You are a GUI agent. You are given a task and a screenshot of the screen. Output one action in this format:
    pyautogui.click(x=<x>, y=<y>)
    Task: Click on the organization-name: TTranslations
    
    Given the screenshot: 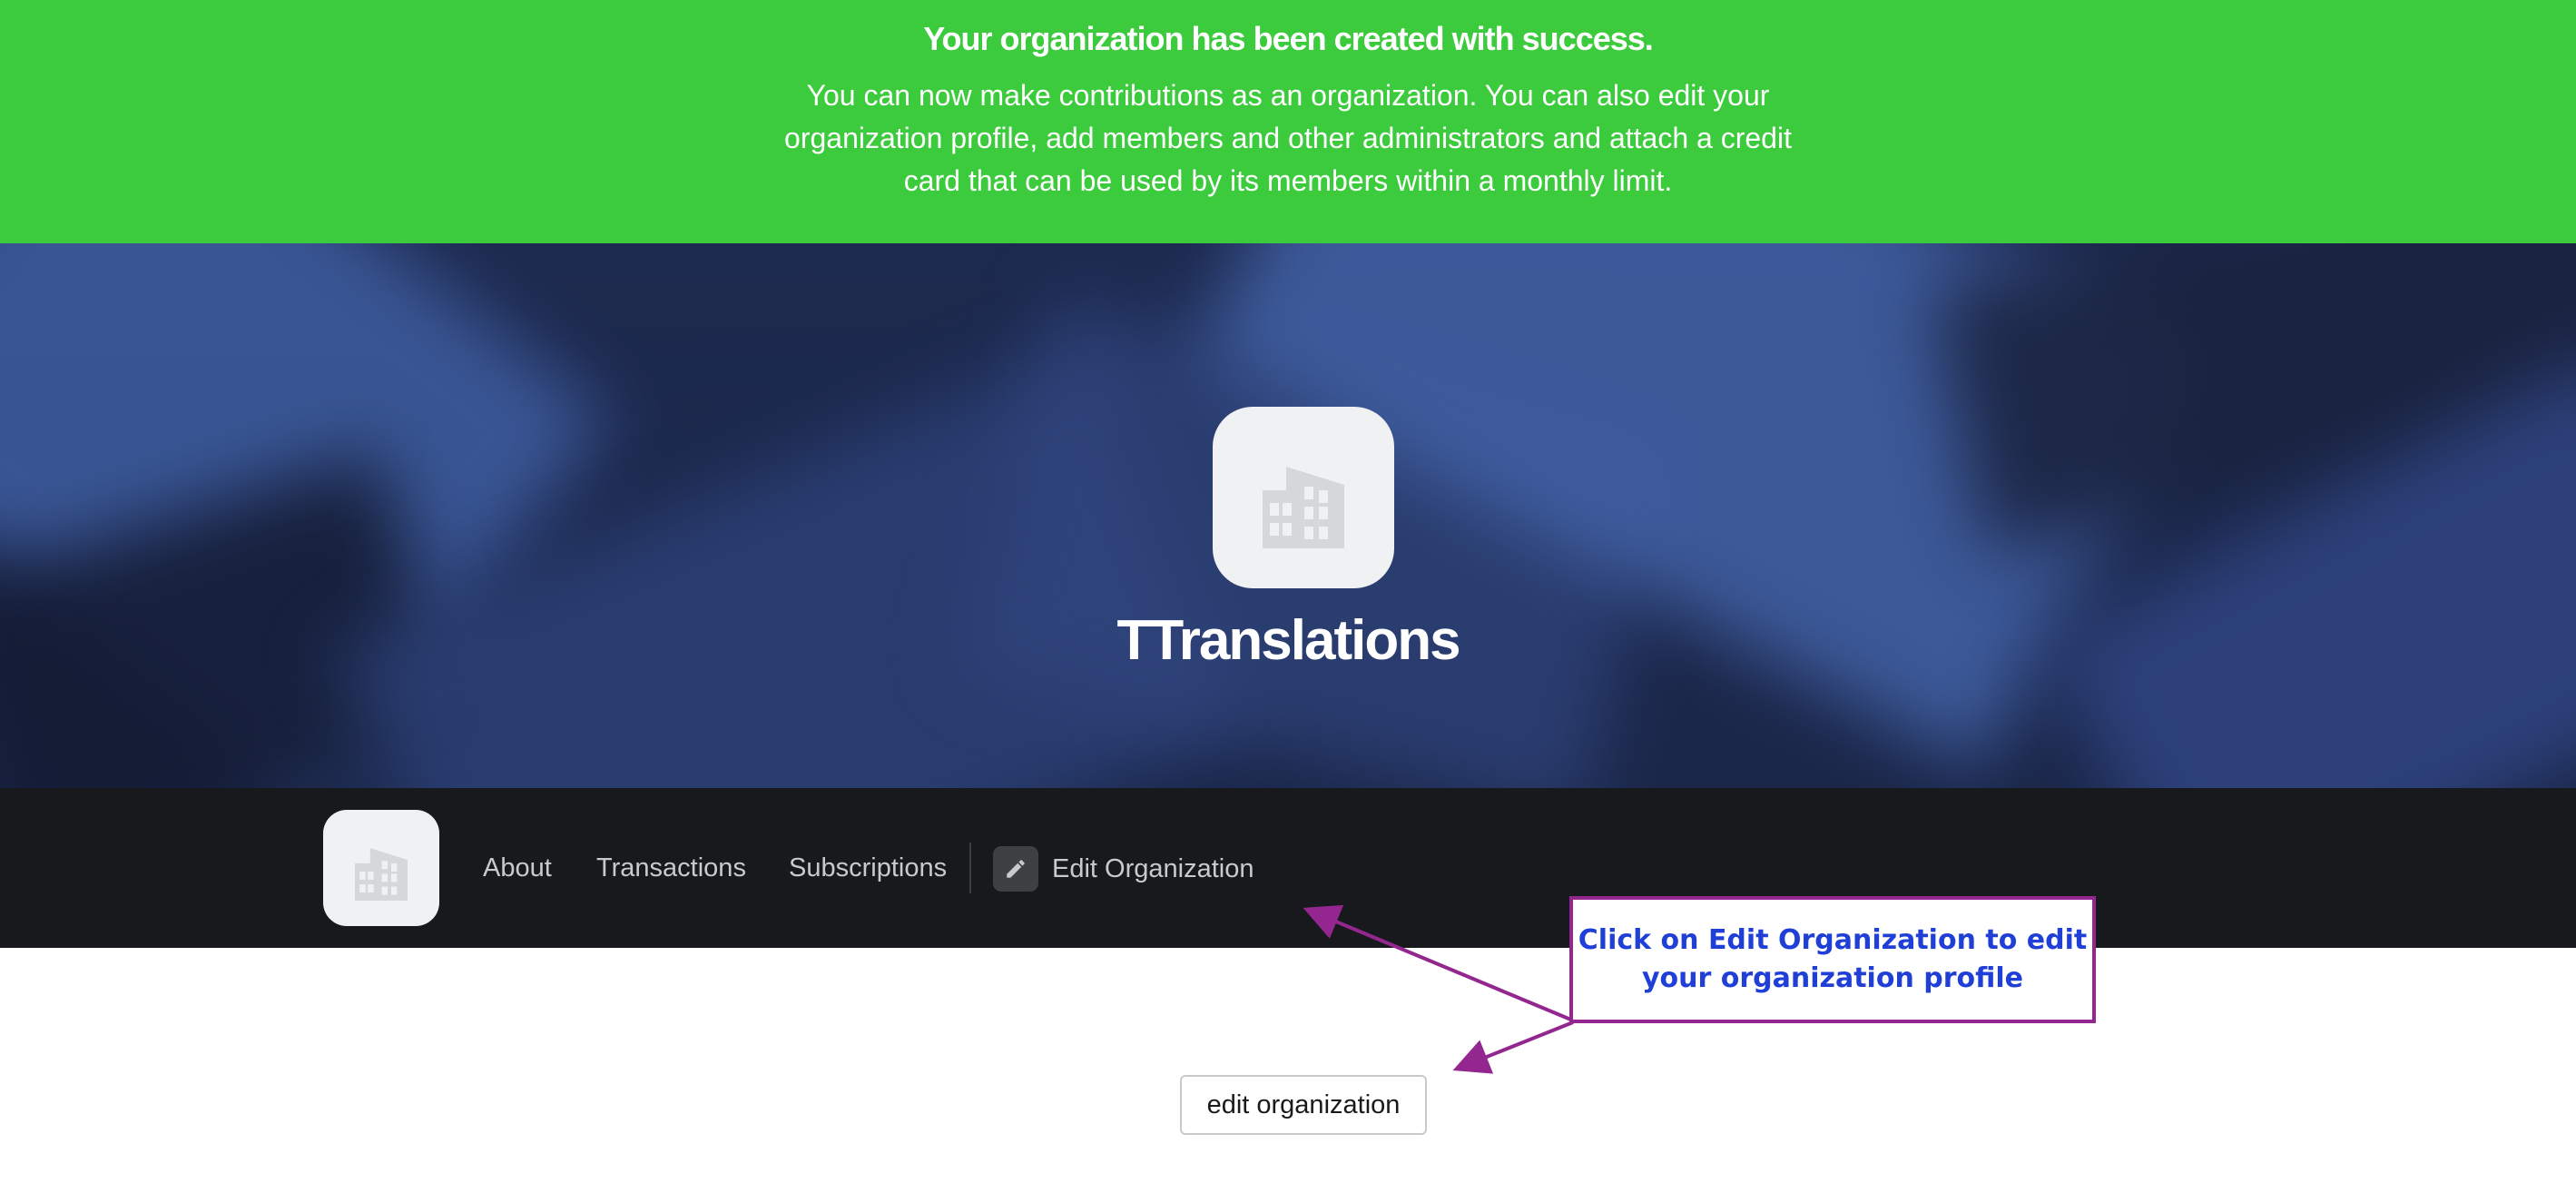 What is the action you would take?
    pyautogui.click(x=1288, y=640)
    